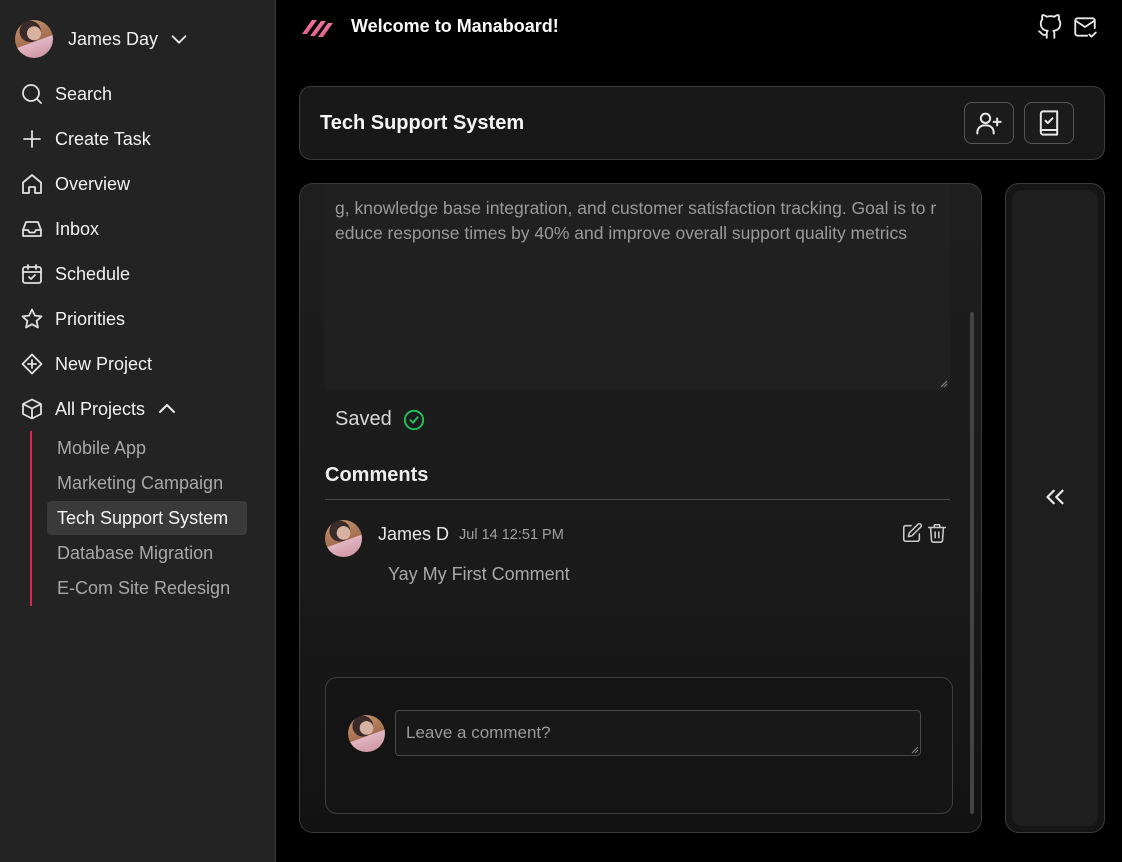 Image resolution: width=1122 pixels, height=862 pixels. I want to click on chevron-down-icon, so click(179, 39).